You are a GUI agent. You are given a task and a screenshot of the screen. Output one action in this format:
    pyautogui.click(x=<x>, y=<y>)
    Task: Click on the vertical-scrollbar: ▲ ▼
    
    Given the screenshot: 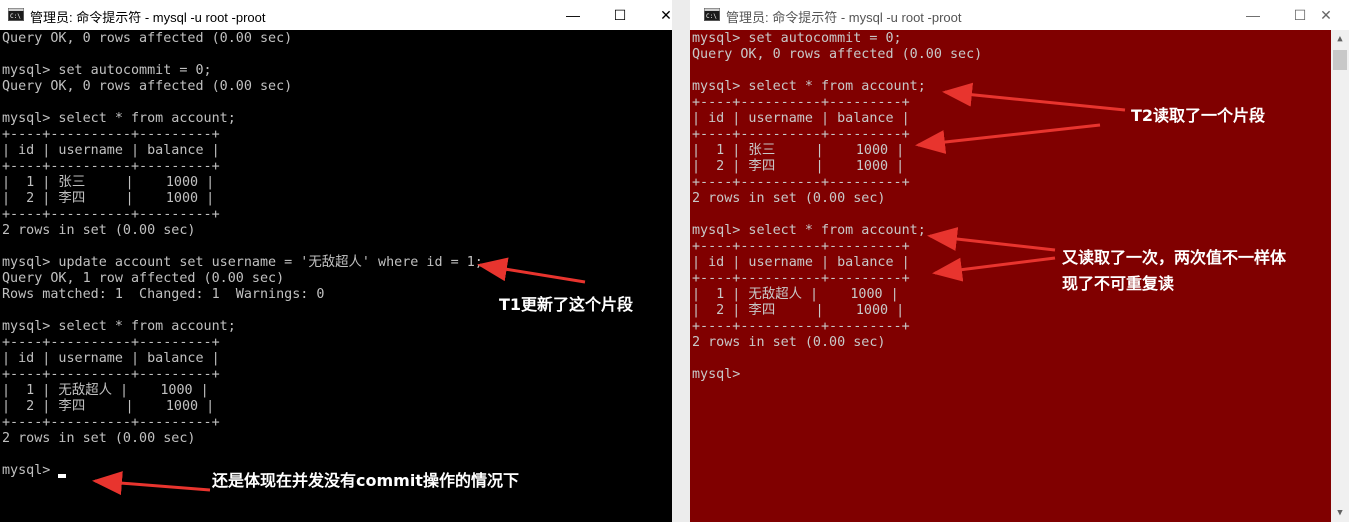 What is the action you would take?
    pyautogui.click(x=1340, y=276)
    